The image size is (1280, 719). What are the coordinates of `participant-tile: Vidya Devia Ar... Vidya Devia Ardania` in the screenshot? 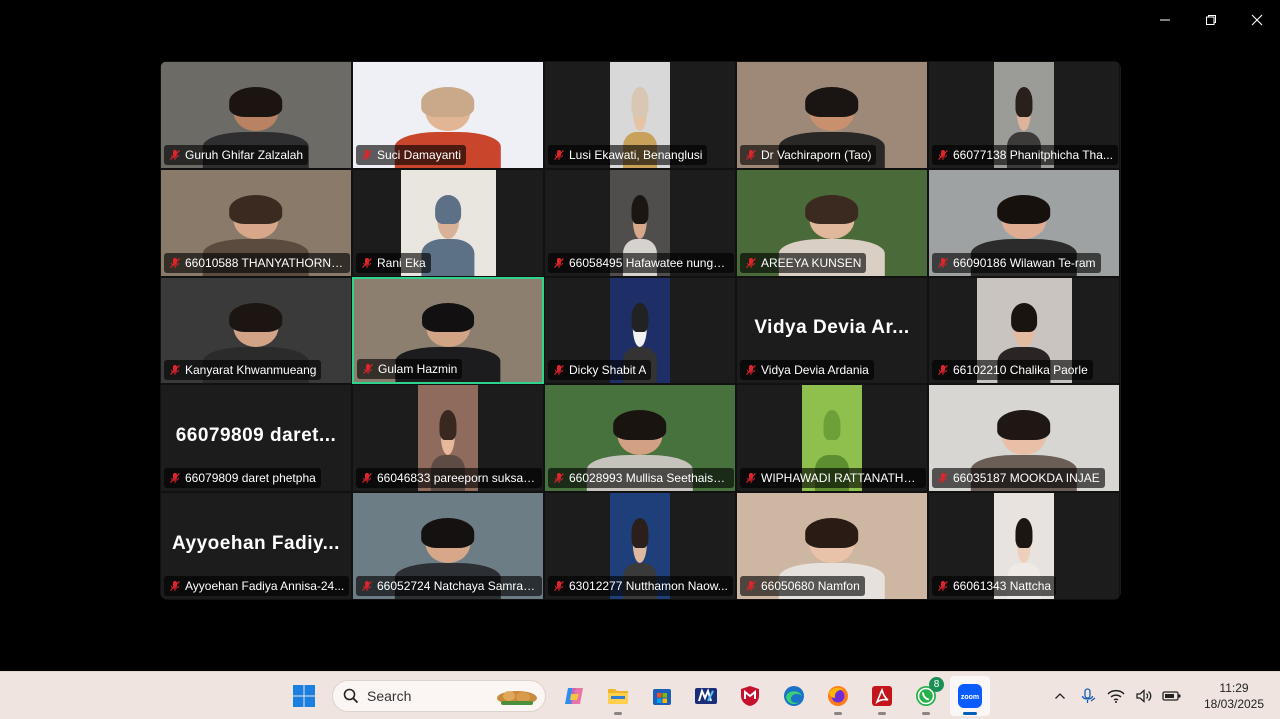 It's located at (832, 330).